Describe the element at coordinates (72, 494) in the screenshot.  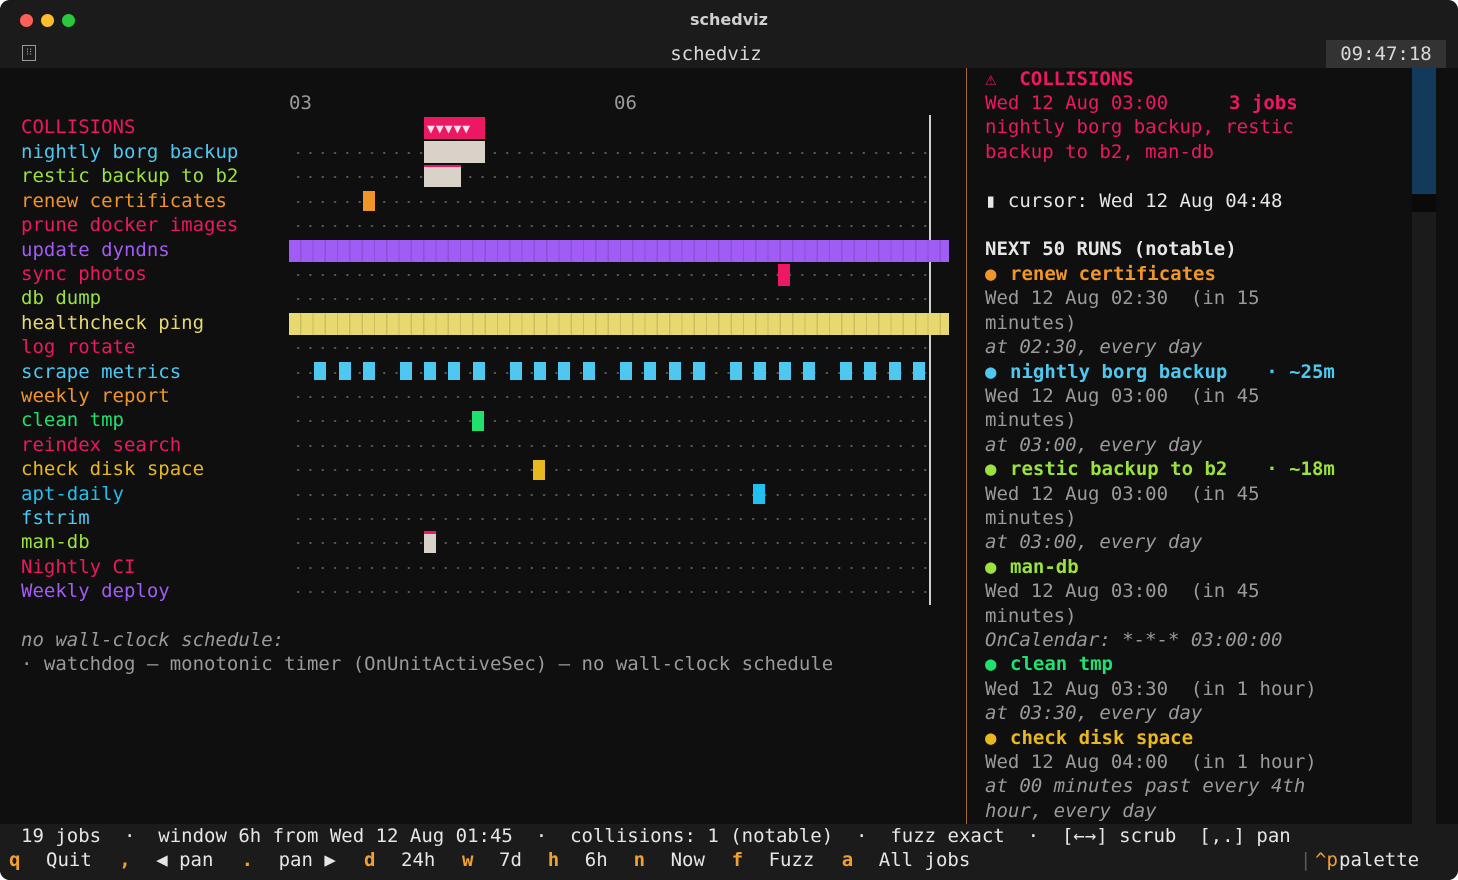
I see `job-label: apt-daily` at that location.